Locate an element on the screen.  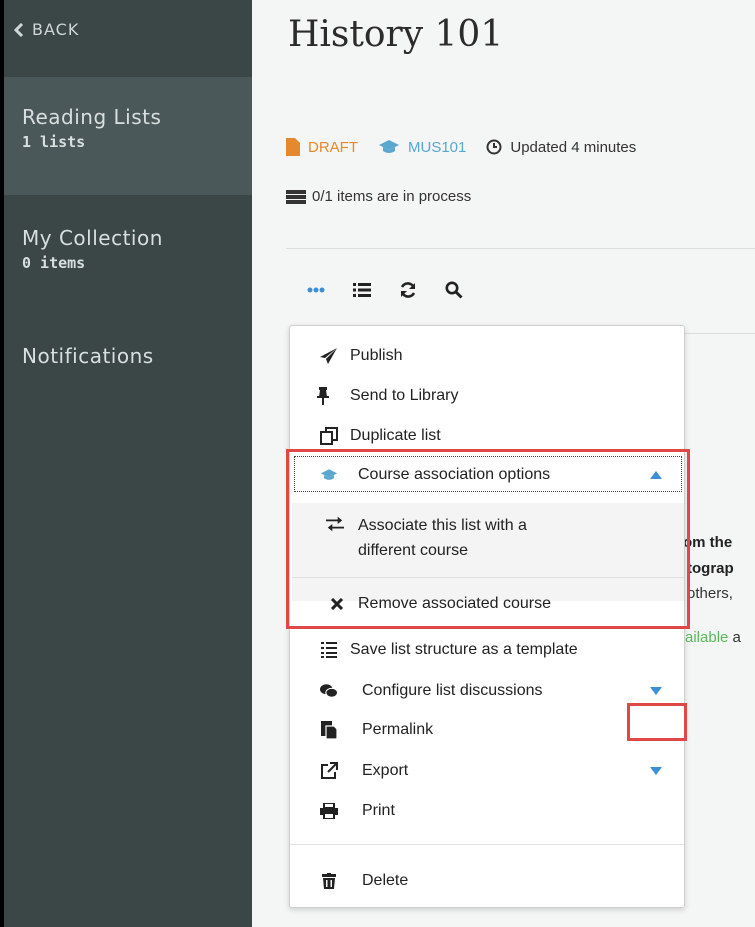
course-code: MUS101 is located at coordinates (437, 147).